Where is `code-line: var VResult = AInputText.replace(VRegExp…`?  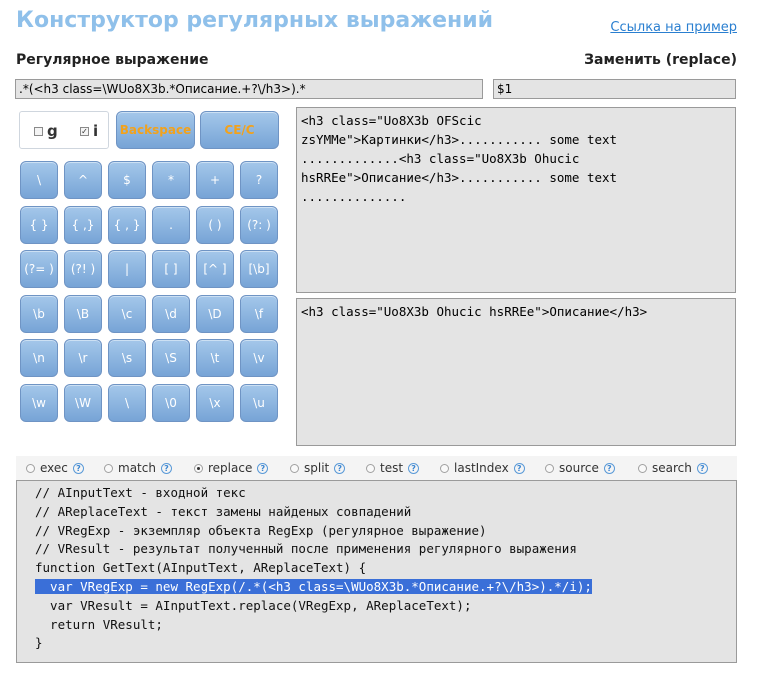 code-line: var VResult = AInputText.replace(VRegExp… is located at coordinates (385, 606).